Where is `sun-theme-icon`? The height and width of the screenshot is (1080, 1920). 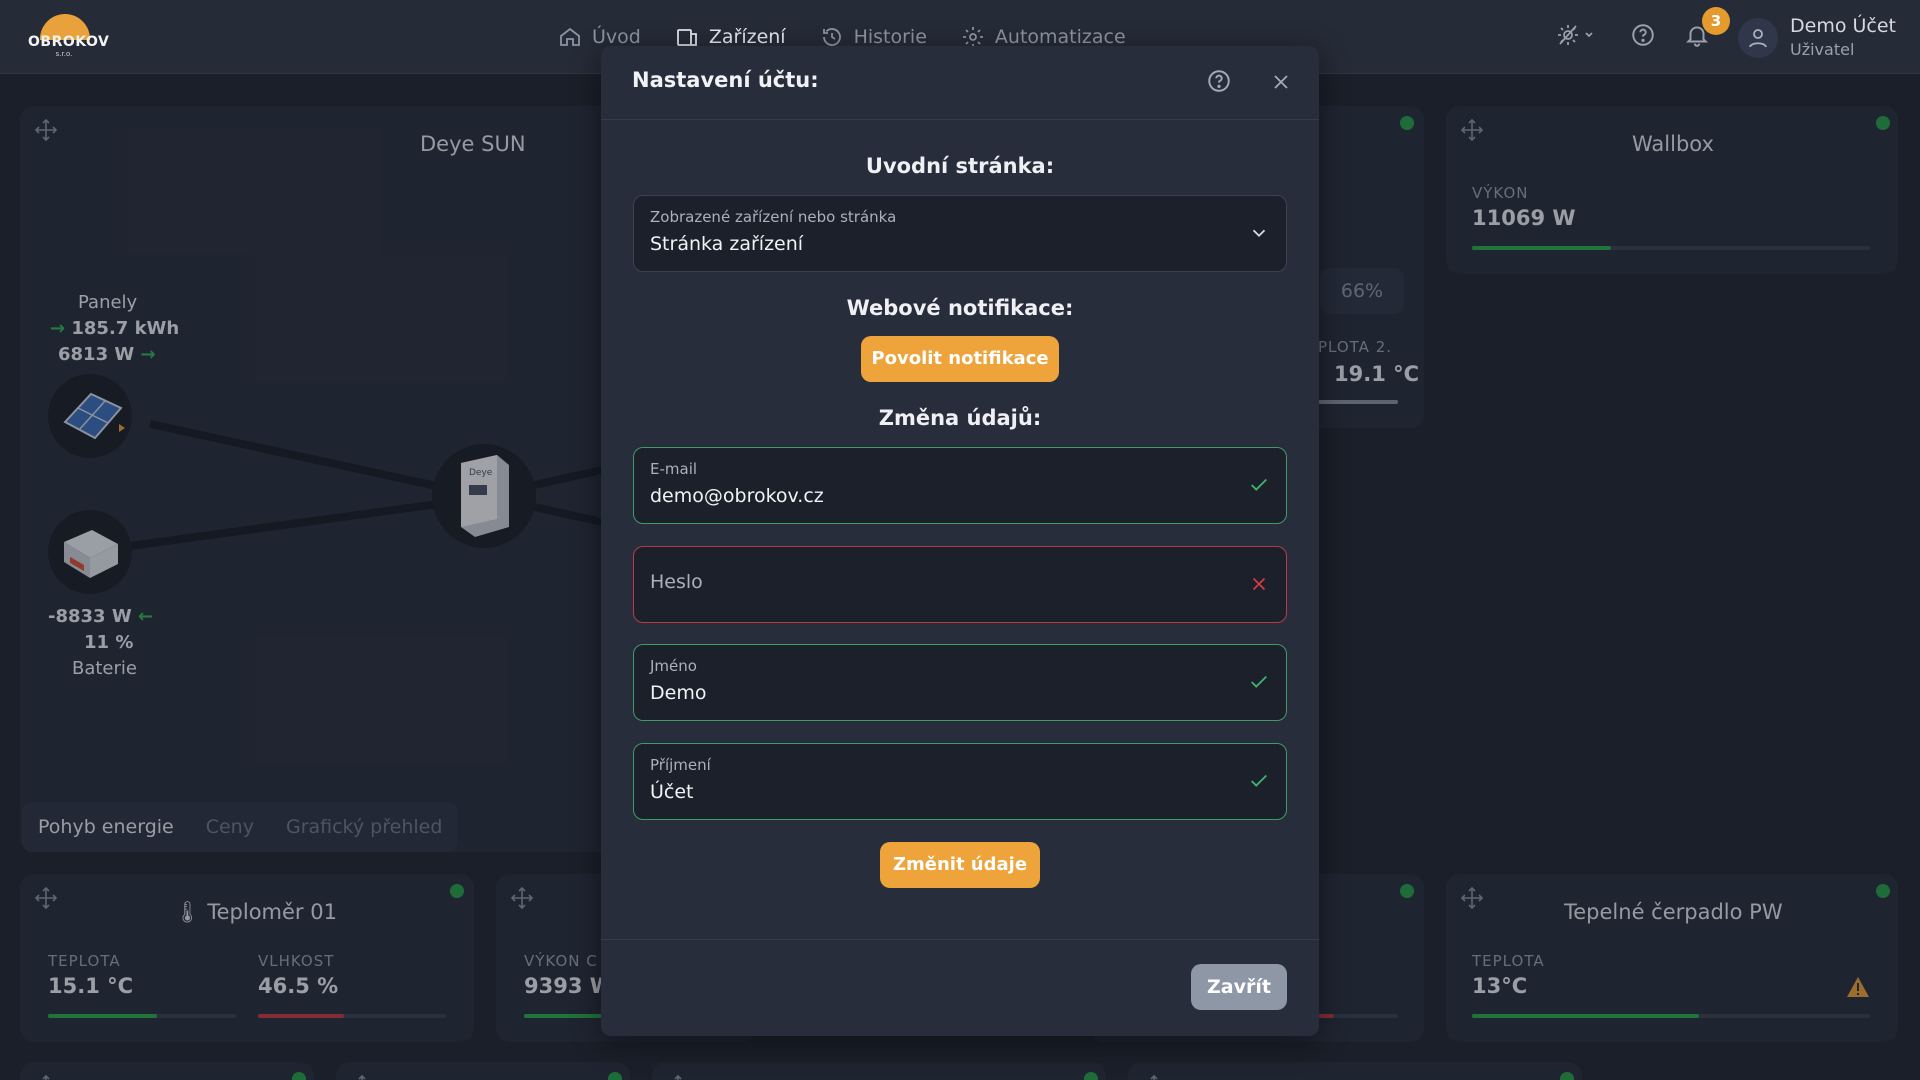 sun-theme-icon is located at coordinates (1575, 35).